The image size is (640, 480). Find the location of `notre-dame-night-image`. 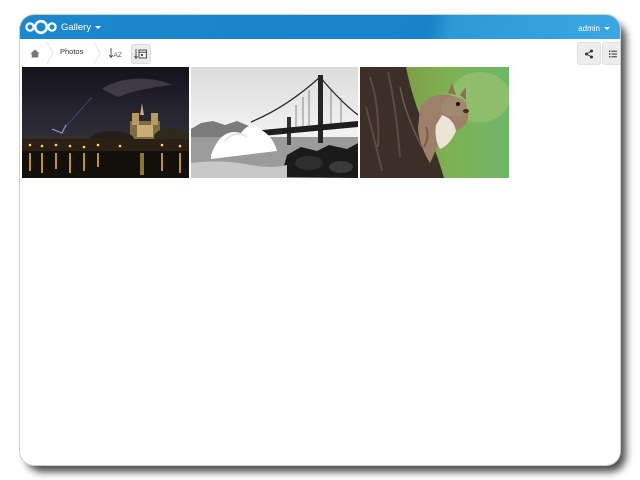

notre-dame-night-image is located at coordinates (105, 122).